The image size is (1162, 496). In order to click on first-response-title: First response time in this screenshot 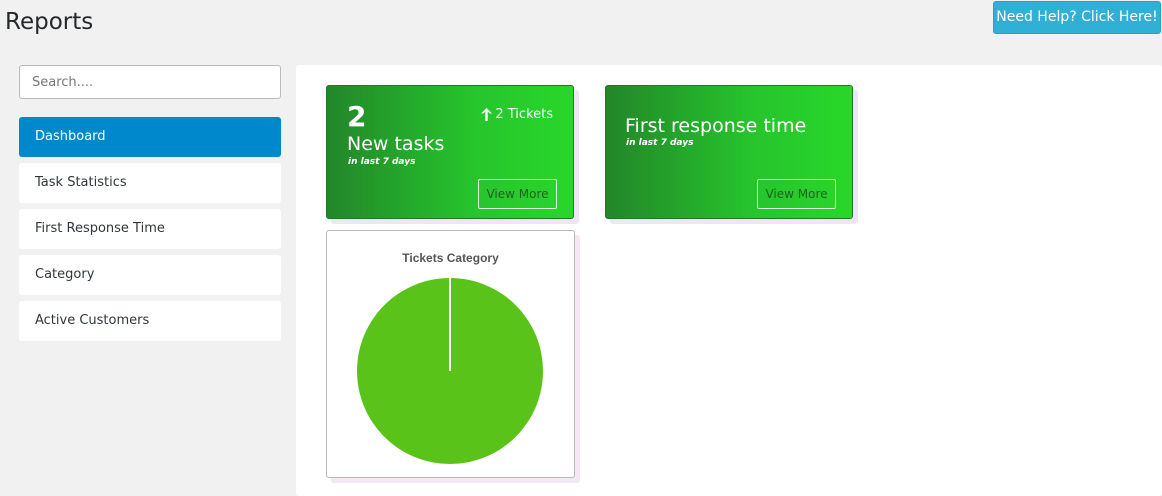, I will do `click(716, 126)`.